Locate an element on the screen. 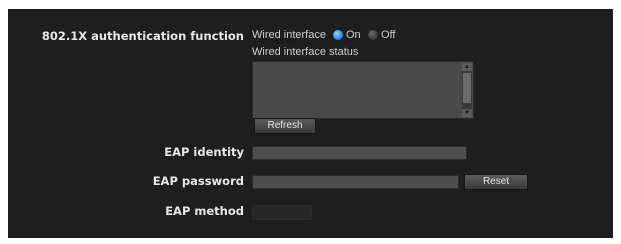 The width and height of the screenshot is (621, 244). eap-method-row: EAP method is located at coordinates (126, 212).